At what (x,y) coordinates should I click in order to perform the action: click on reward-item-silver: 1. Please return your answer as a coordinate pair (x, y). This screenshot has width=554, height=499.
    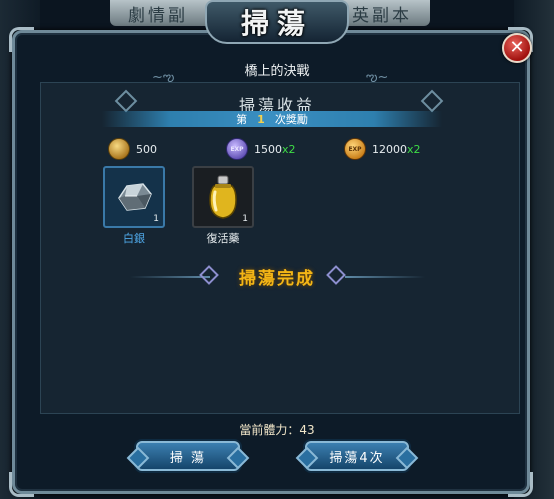
    Looking at the image, I should click on (134, 197).